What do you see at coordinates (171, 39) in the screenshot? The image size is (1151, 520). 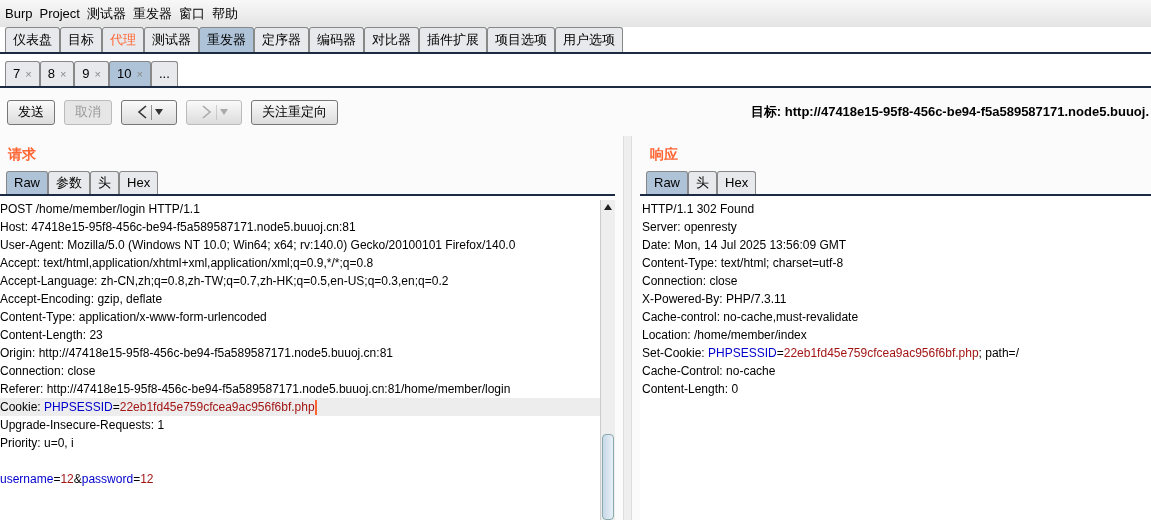 I see `main-tab: 测试器` at bounding box center [171, 39].